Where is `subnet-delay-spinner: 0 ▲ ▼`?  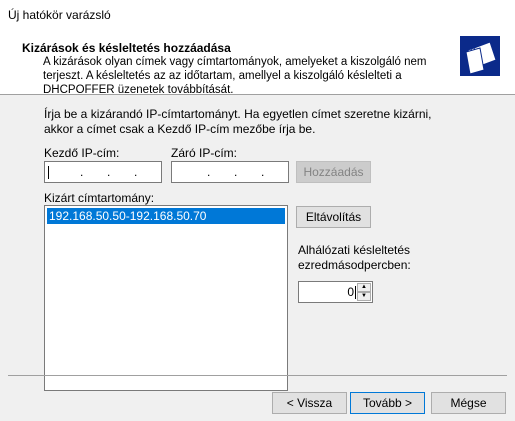 subnet-delay-spinner: 0 ▲ ▼ is located at coordinates (335, 292).